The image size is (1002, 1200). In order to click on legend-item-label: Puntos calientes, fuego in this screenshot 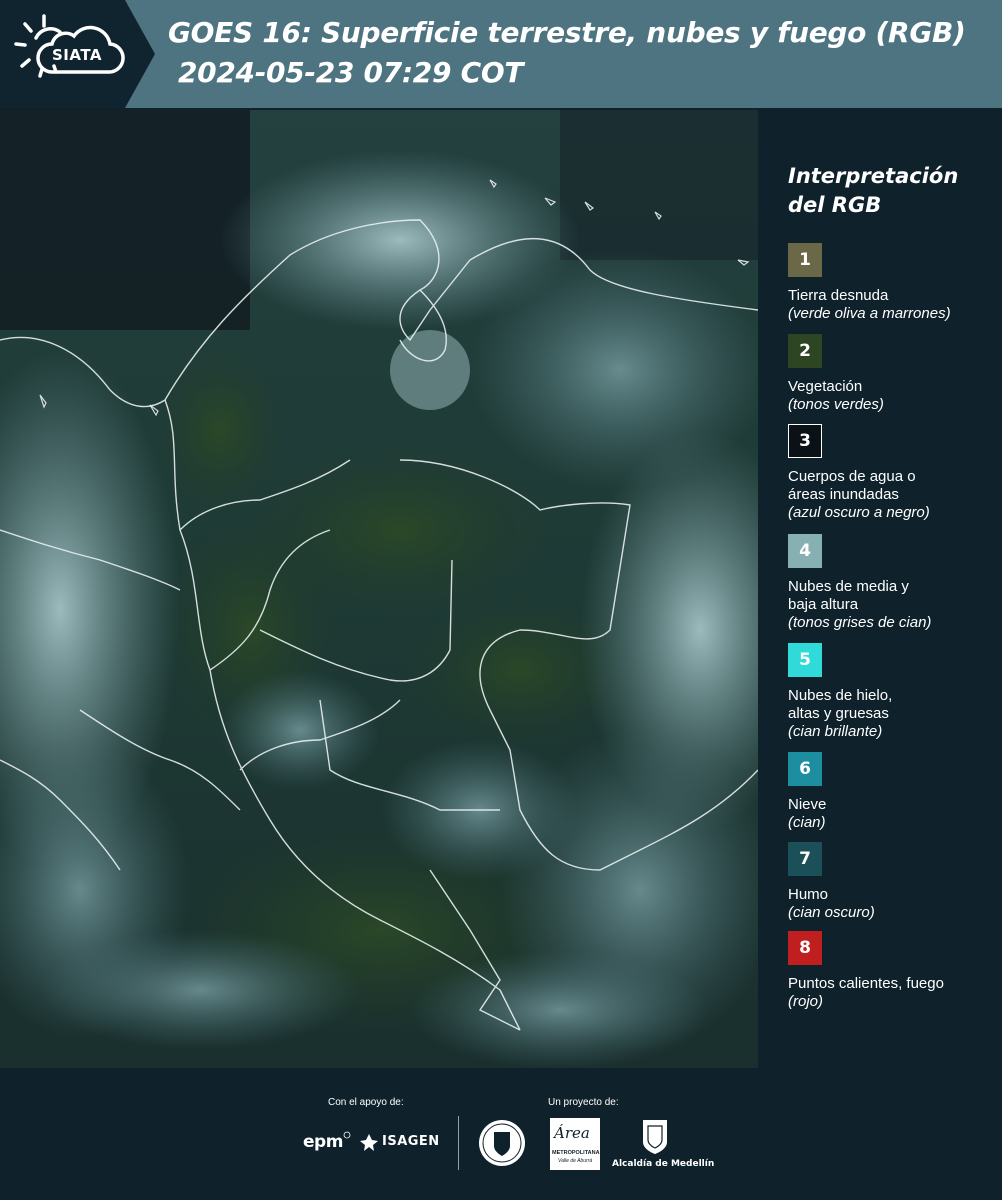, I will do `click(866, 983)`.